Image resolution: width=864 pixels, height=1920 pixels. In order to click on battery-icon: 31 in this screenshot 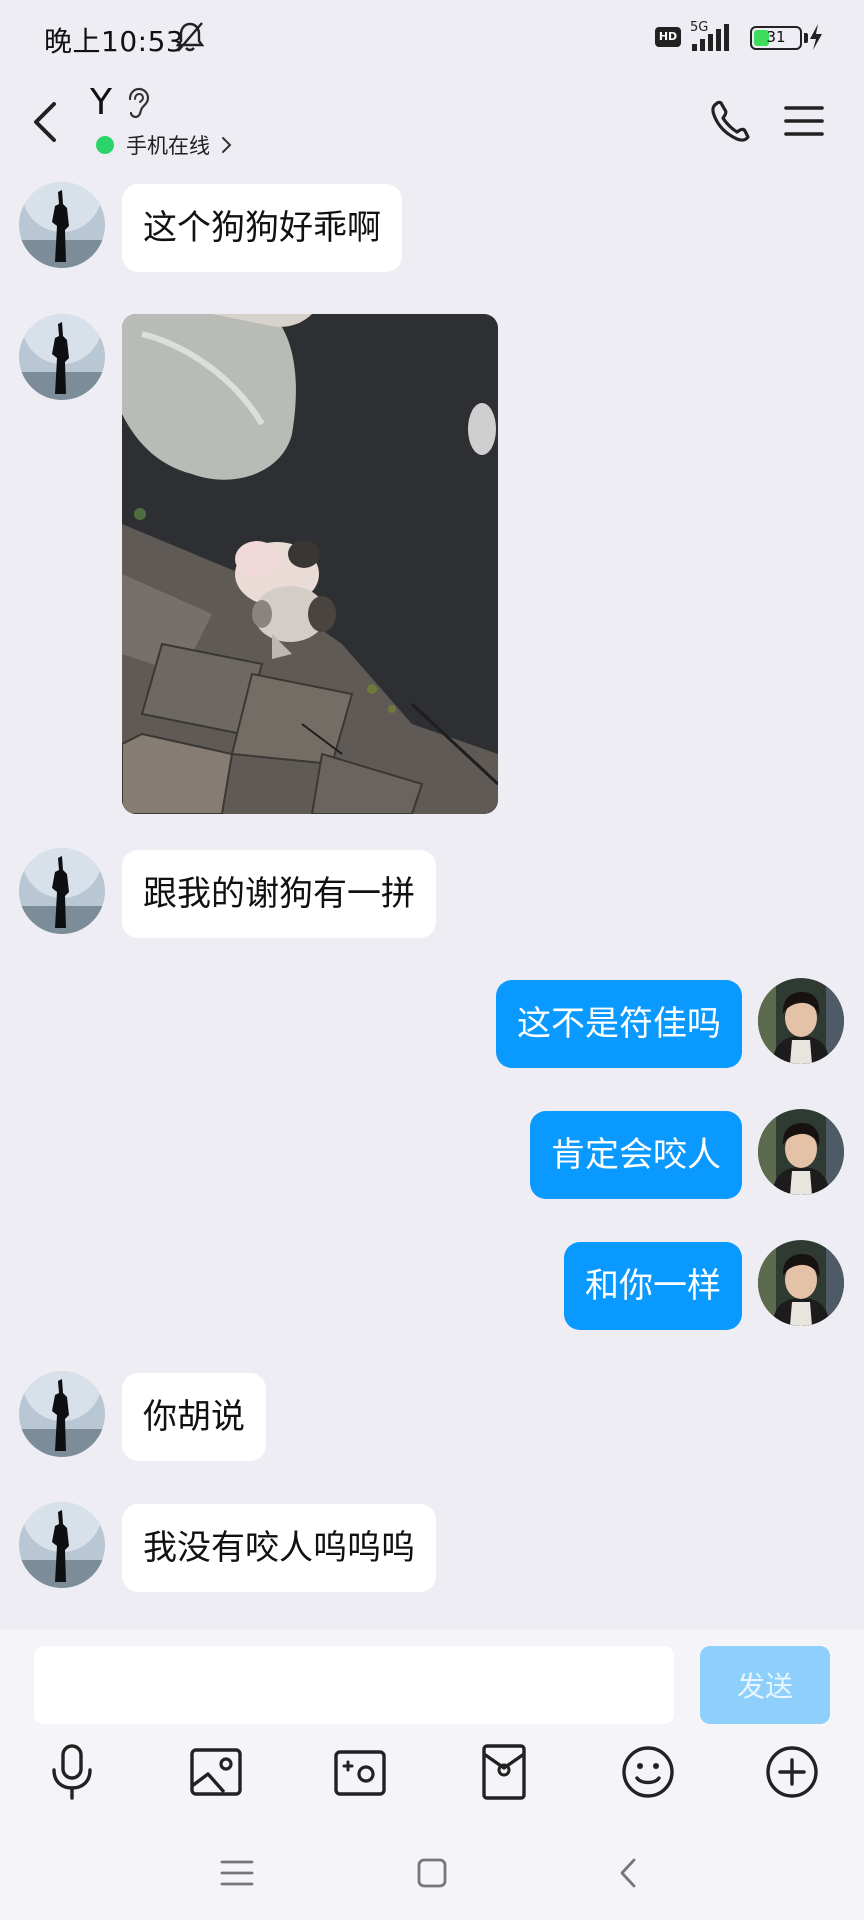, I will do `click(776, 38)`.